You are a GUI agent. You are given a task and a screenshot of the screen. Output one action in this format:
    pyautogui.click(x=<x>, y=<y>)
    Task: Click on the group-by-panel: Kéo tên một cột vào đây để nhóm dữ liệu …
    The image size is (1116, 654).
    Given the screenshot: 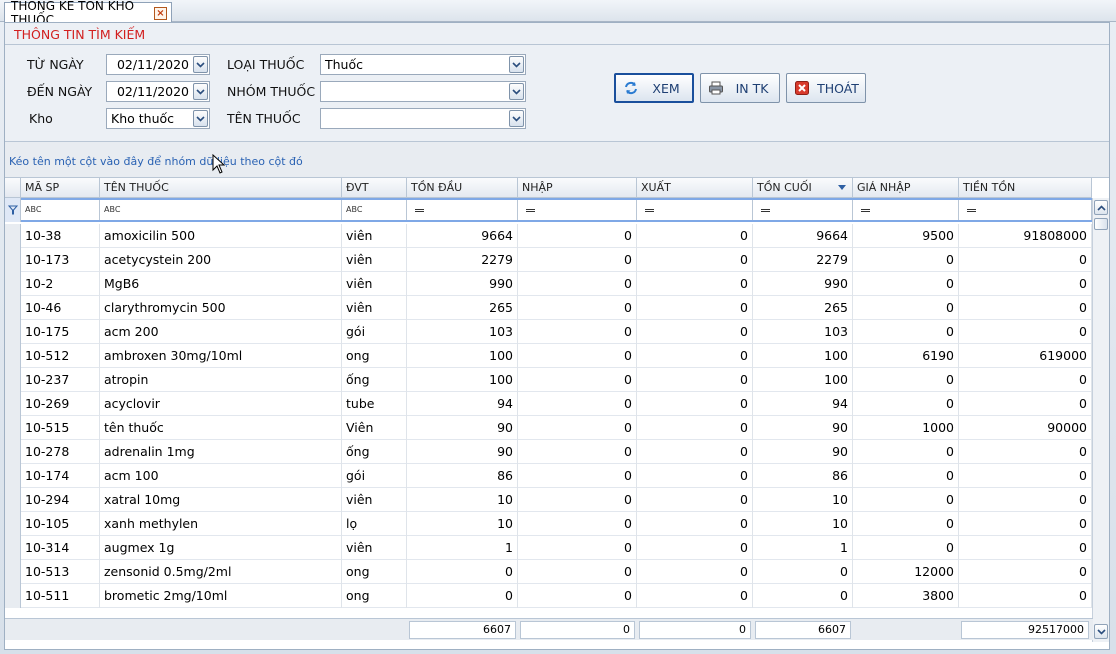 What is the action you would take?
    pyautogui.click(x=557, y=160)
    